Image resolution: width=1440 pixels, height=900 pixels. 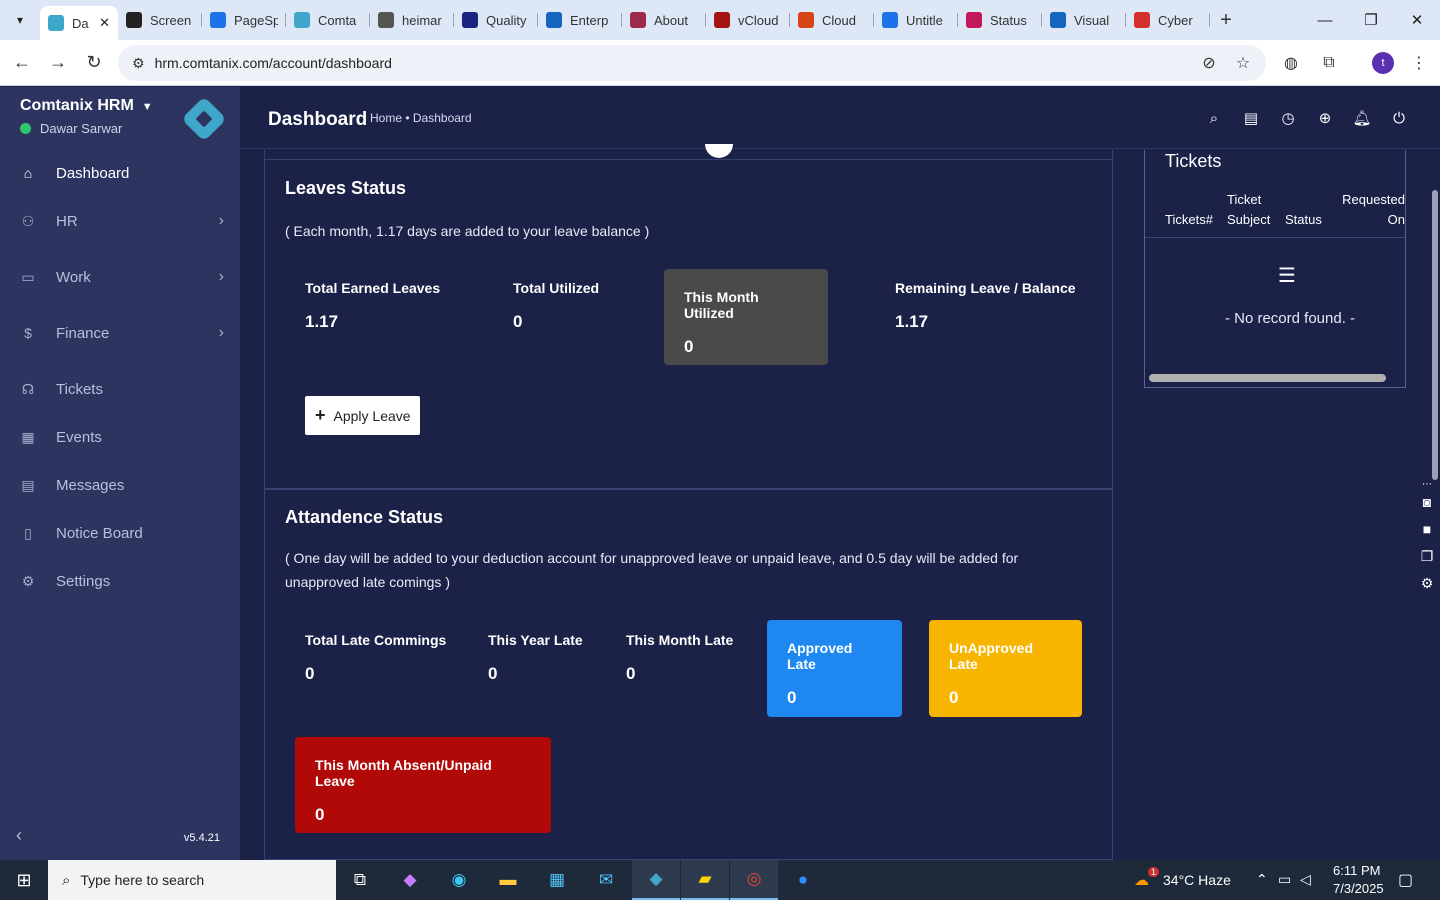 What do you see at coordinates (104, 23) in the screenshot?
I see `close-tab-icon: ✕` at bounding box center [104, 23].